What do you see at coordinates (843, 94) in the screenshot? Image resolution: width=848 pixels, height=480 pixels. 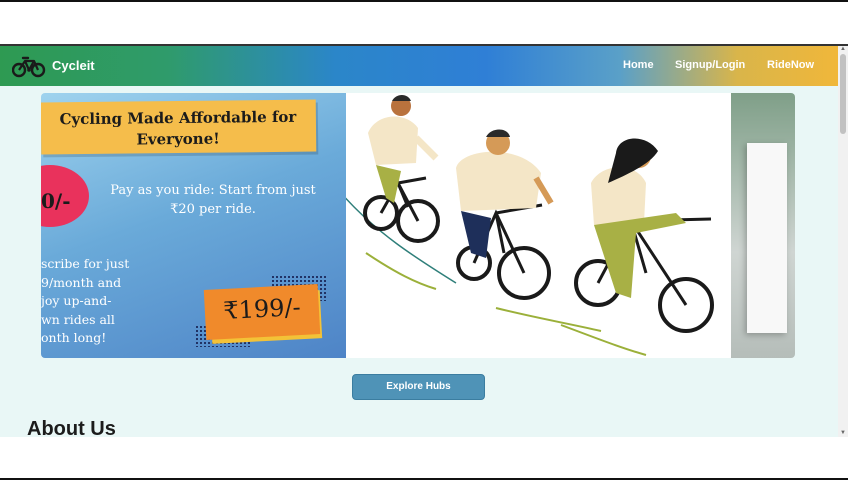 I see `scroll-thumb` at bounding box center [843, 94].